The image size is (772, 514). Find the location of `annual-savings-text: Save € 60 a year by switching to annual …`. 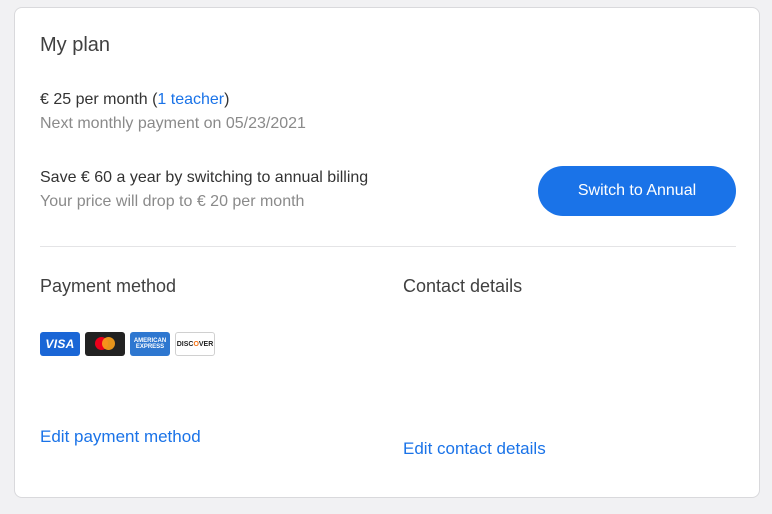

annual-savings-text: Save € 60 a year by switching to annual … is located at coordinates (204, 177).